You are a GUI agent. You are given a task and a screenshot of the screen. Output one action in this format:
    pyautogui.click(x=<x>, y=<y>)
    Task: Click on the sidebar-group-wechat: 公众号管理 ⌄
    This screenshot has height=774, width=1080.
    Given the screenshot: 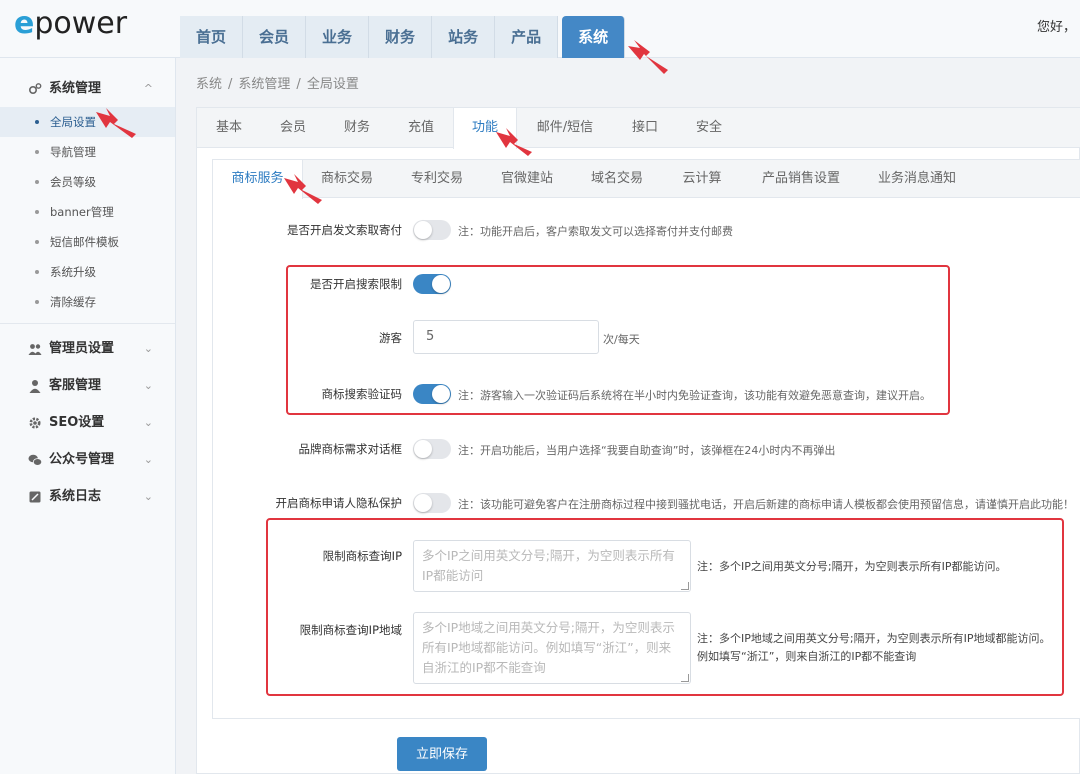 What is the action you would take?
    pyautogui.click(x=87, y=459)
    